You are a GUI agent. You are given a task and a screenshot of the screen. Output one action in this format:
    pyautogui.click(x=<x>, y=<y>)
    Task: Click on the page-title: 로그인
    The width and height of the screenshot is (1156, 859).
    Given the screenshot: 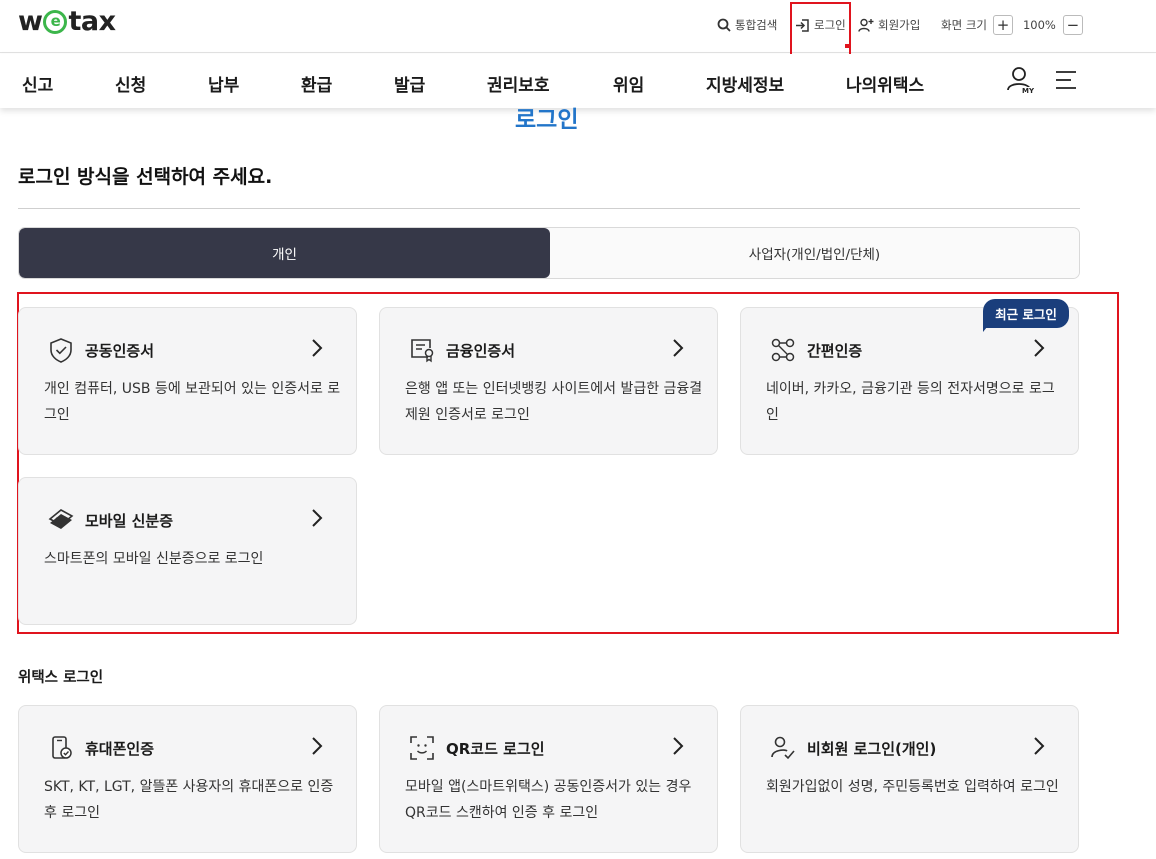 What is the action you would take?
    pyautogui.click(x=547, y=120)
    